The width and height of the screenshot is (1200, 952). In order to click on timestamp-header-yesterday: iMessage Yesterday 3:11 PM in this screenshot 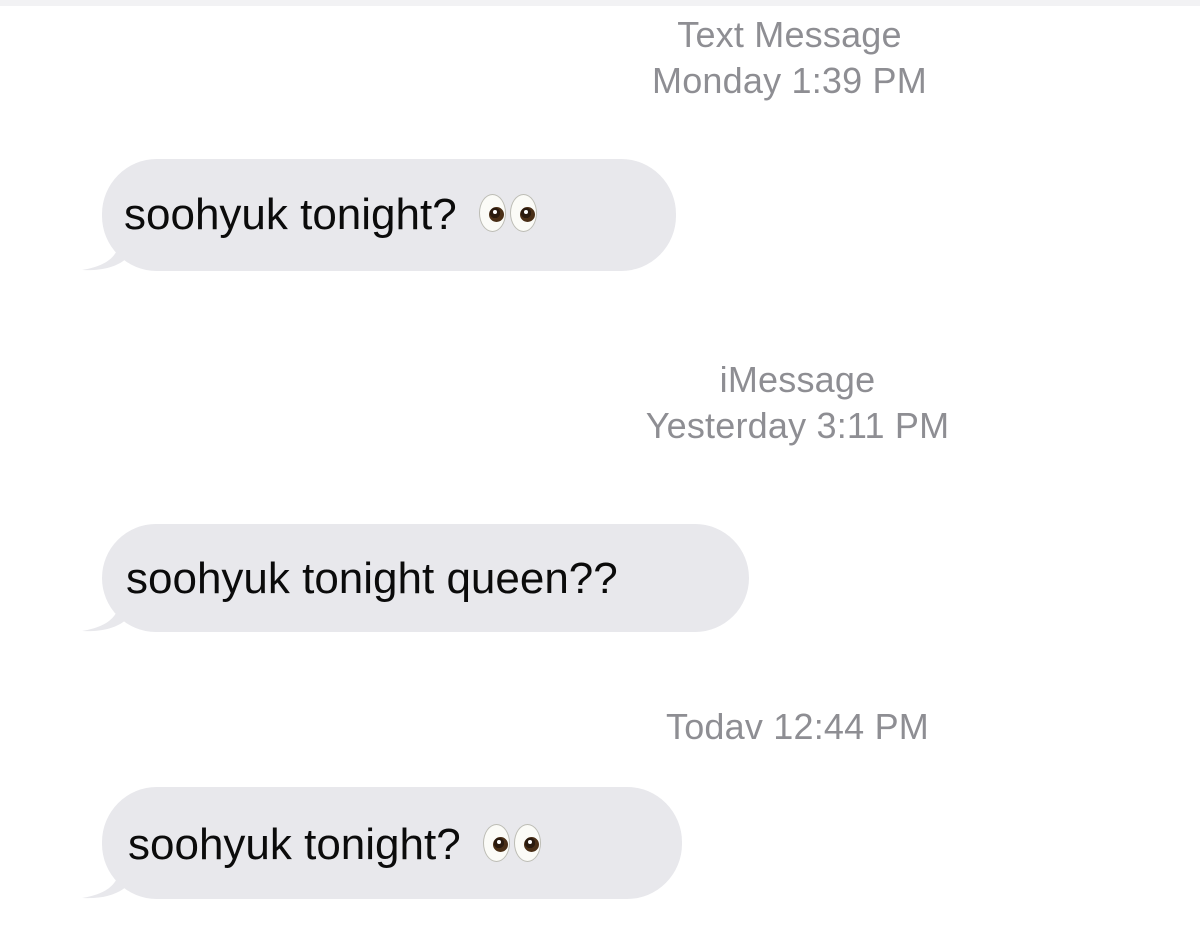, I will do `click(797, 403)`.